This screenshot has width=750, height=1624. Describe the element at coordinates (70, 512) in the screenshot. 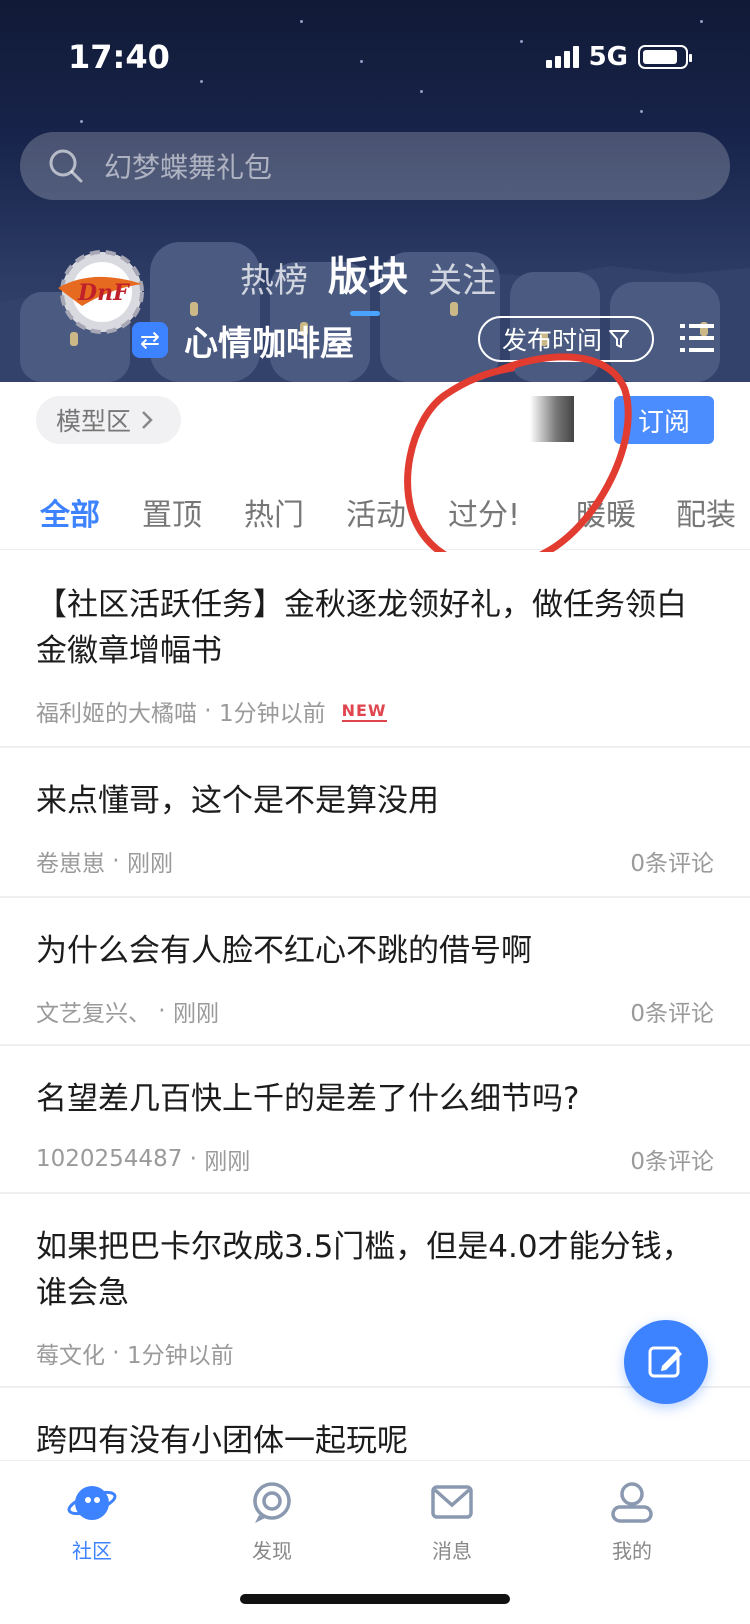

I see `category-all: 全部` at that location.